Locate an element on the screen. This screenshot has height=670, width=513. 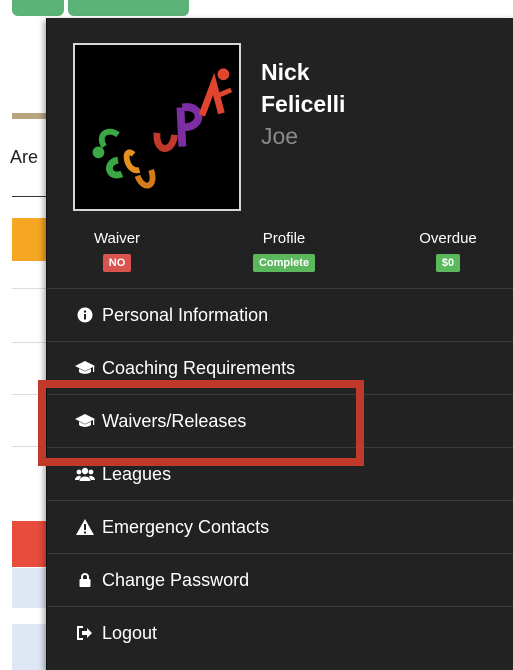
menu-item-coaching-requirements: Coaching Requirements is located at coordinates (280, 367).